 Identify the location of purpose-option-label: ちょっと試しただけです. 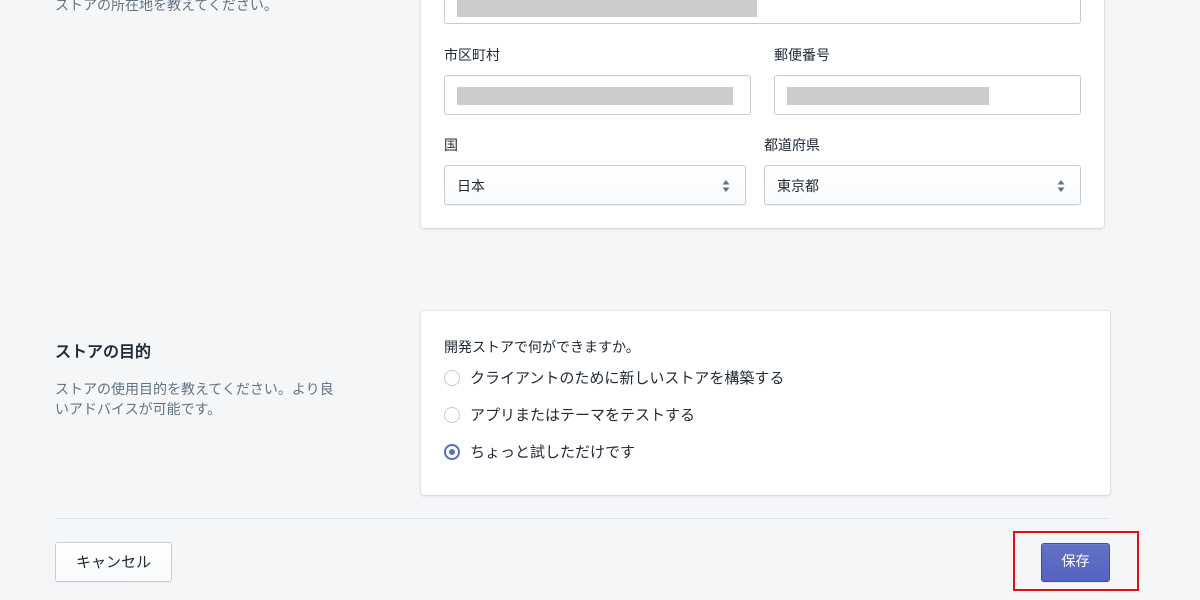
(553, 452).